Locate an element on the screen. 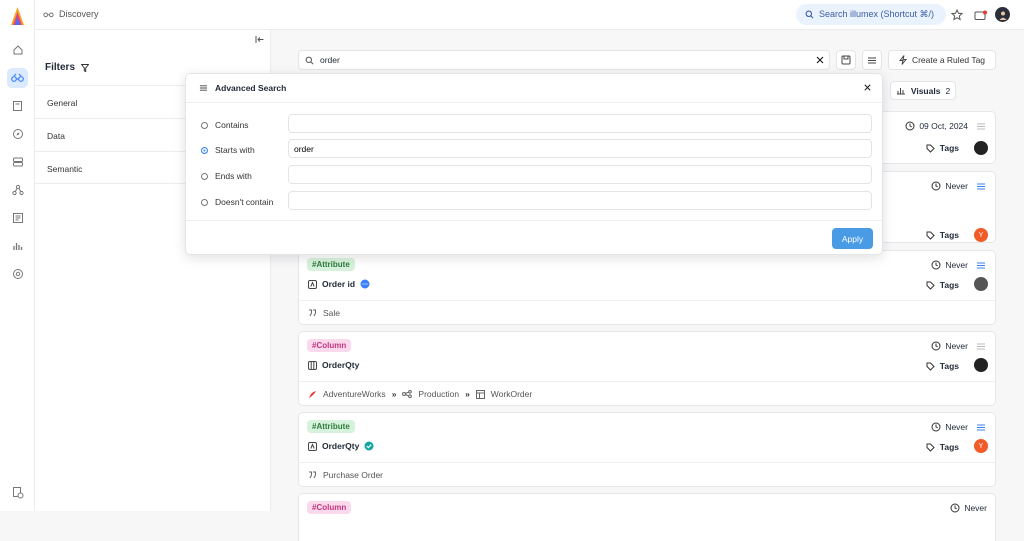 This screenshot has height=541, width=1024. home-icon is located at coordinates (17, 50).